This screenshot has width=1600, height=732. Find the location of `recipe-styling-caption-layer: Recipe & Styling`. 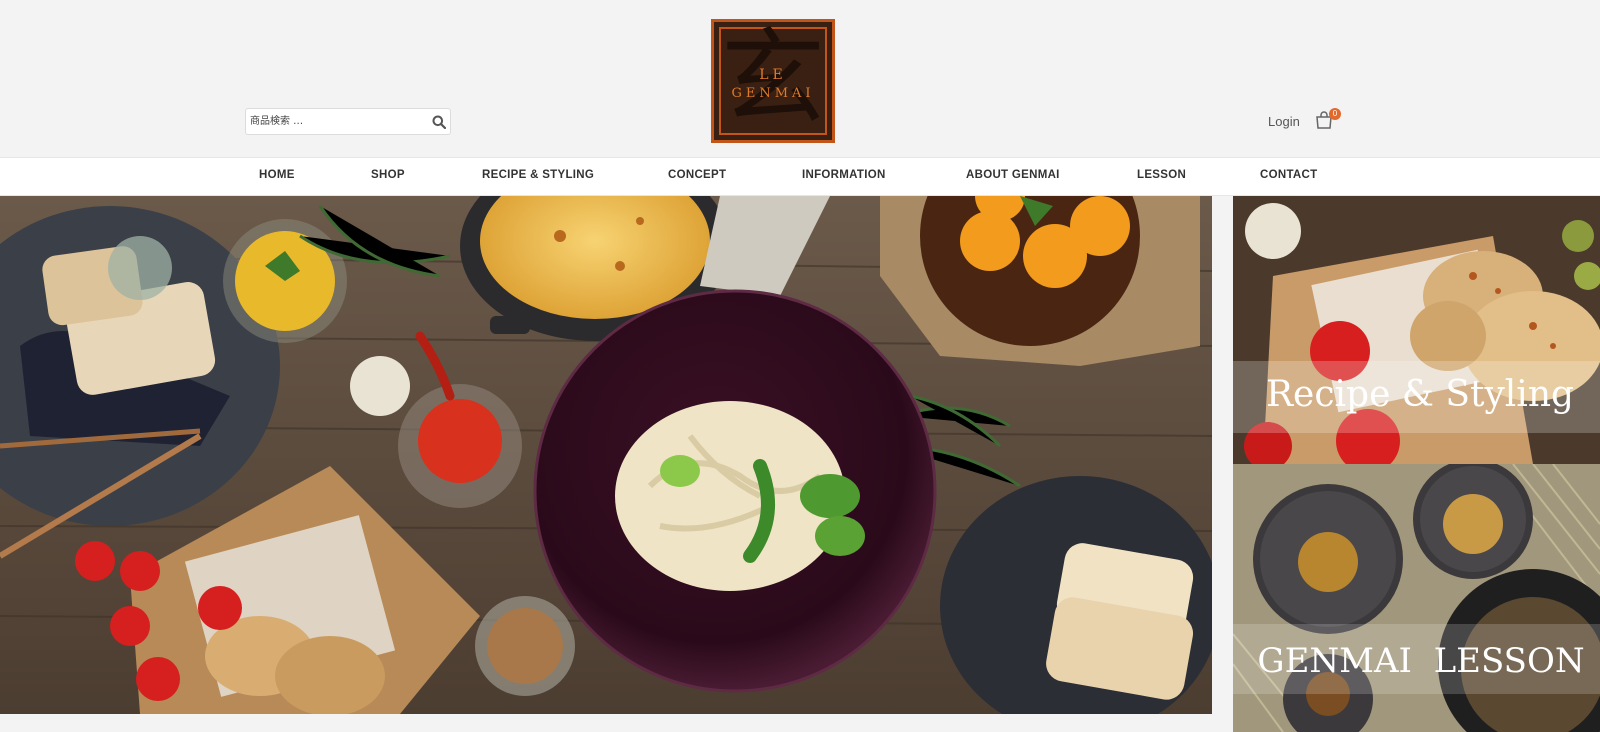

recipe-styling-caption-layer: Recipe & Styling is located at coordinates (1420, 394).